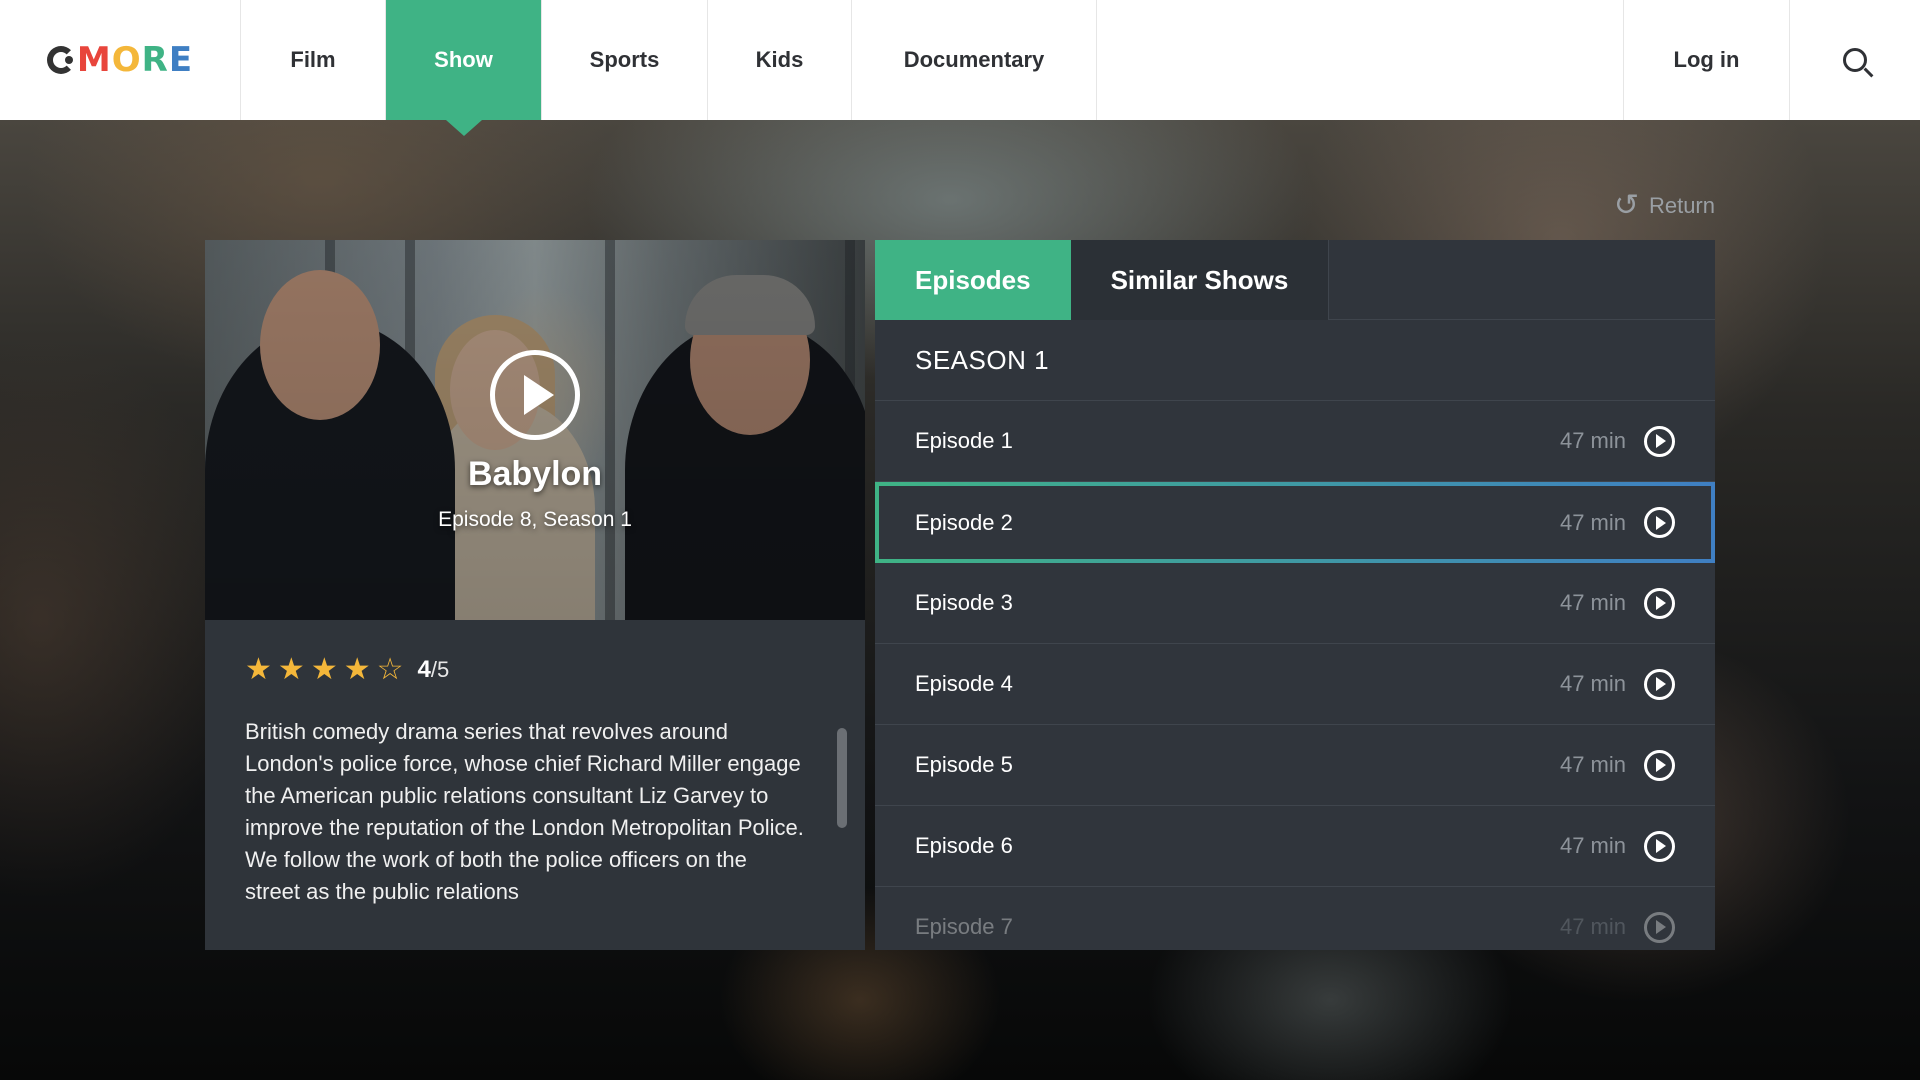 The image size is (1920, 1080). What do you see at coordinates (440, 669) in the screenshot?
I see `rating-max: /5` at bounding box center [440, 669].